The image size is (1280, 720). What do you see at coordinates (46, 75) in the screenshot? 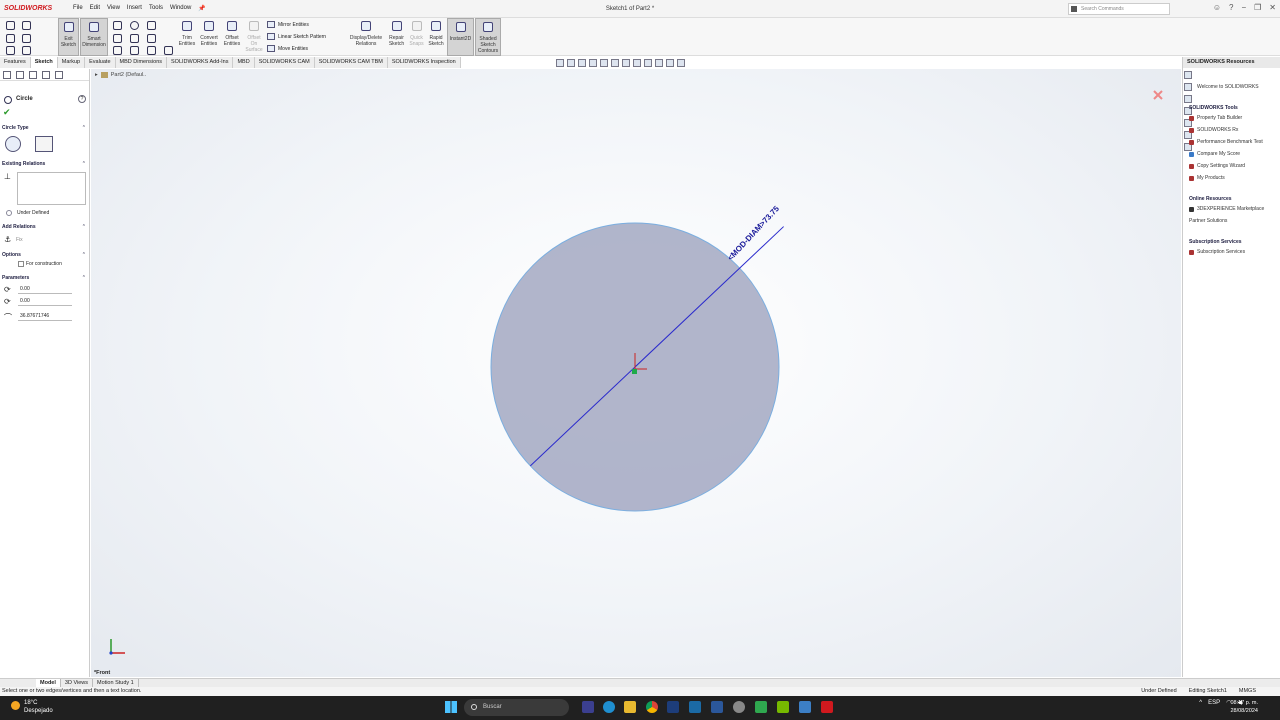
I see `dimxpert-icon` at bounding box center [46, 75].